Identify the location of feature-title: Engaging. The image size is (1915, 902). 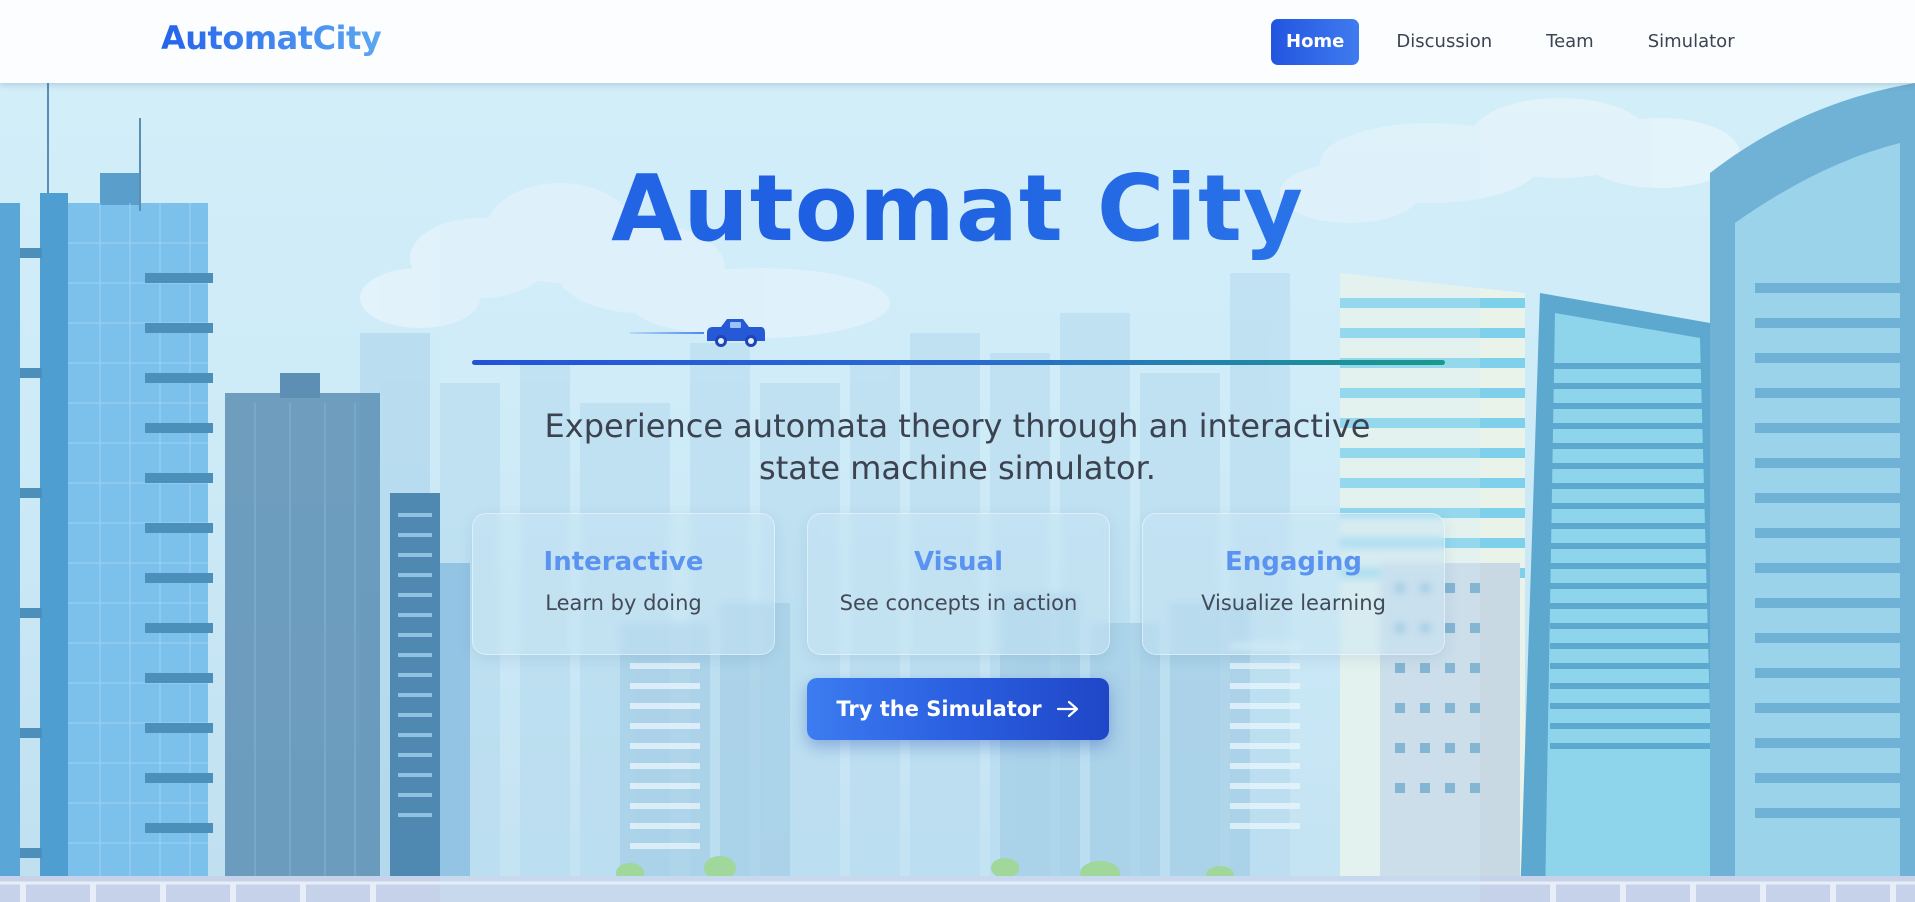
(1293, 562).